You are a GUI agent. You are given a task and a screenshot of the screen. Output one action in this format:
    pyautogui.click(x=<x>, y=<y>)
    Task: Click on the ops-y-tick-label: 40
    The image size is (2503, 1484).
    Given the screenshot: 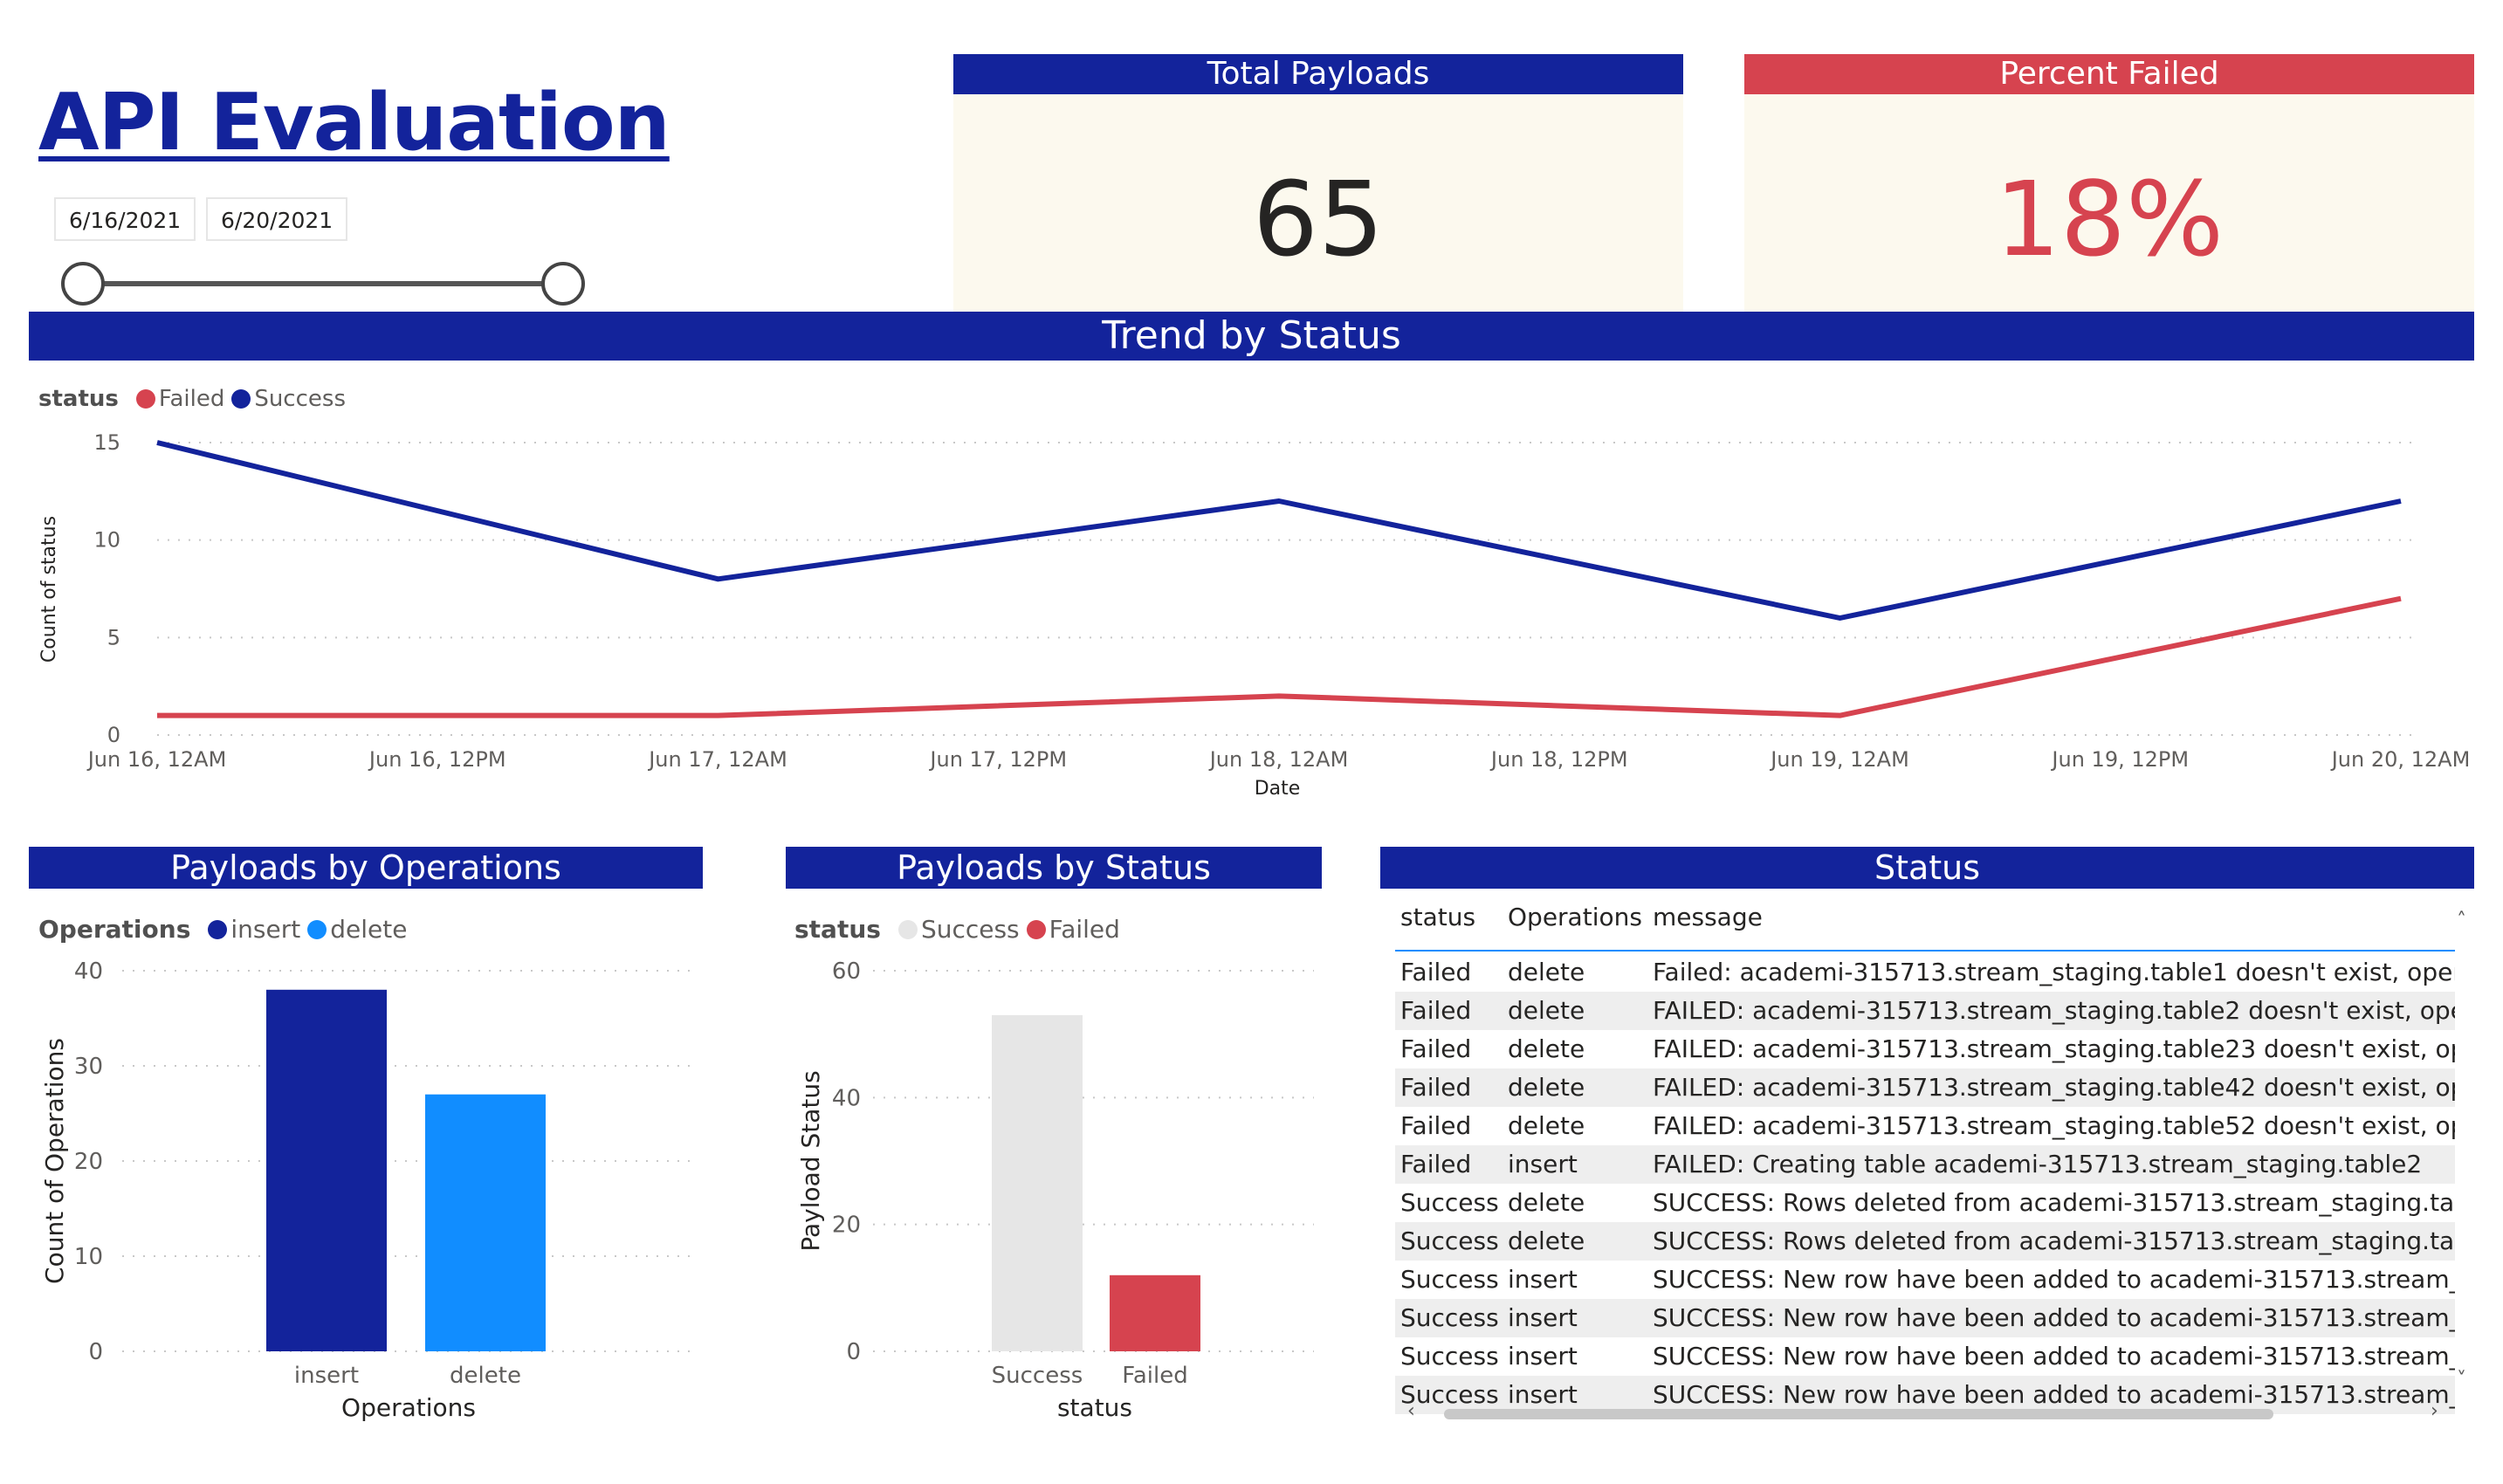 What is the action you would take?
    pyautogui.click(x=88, y=972)
    